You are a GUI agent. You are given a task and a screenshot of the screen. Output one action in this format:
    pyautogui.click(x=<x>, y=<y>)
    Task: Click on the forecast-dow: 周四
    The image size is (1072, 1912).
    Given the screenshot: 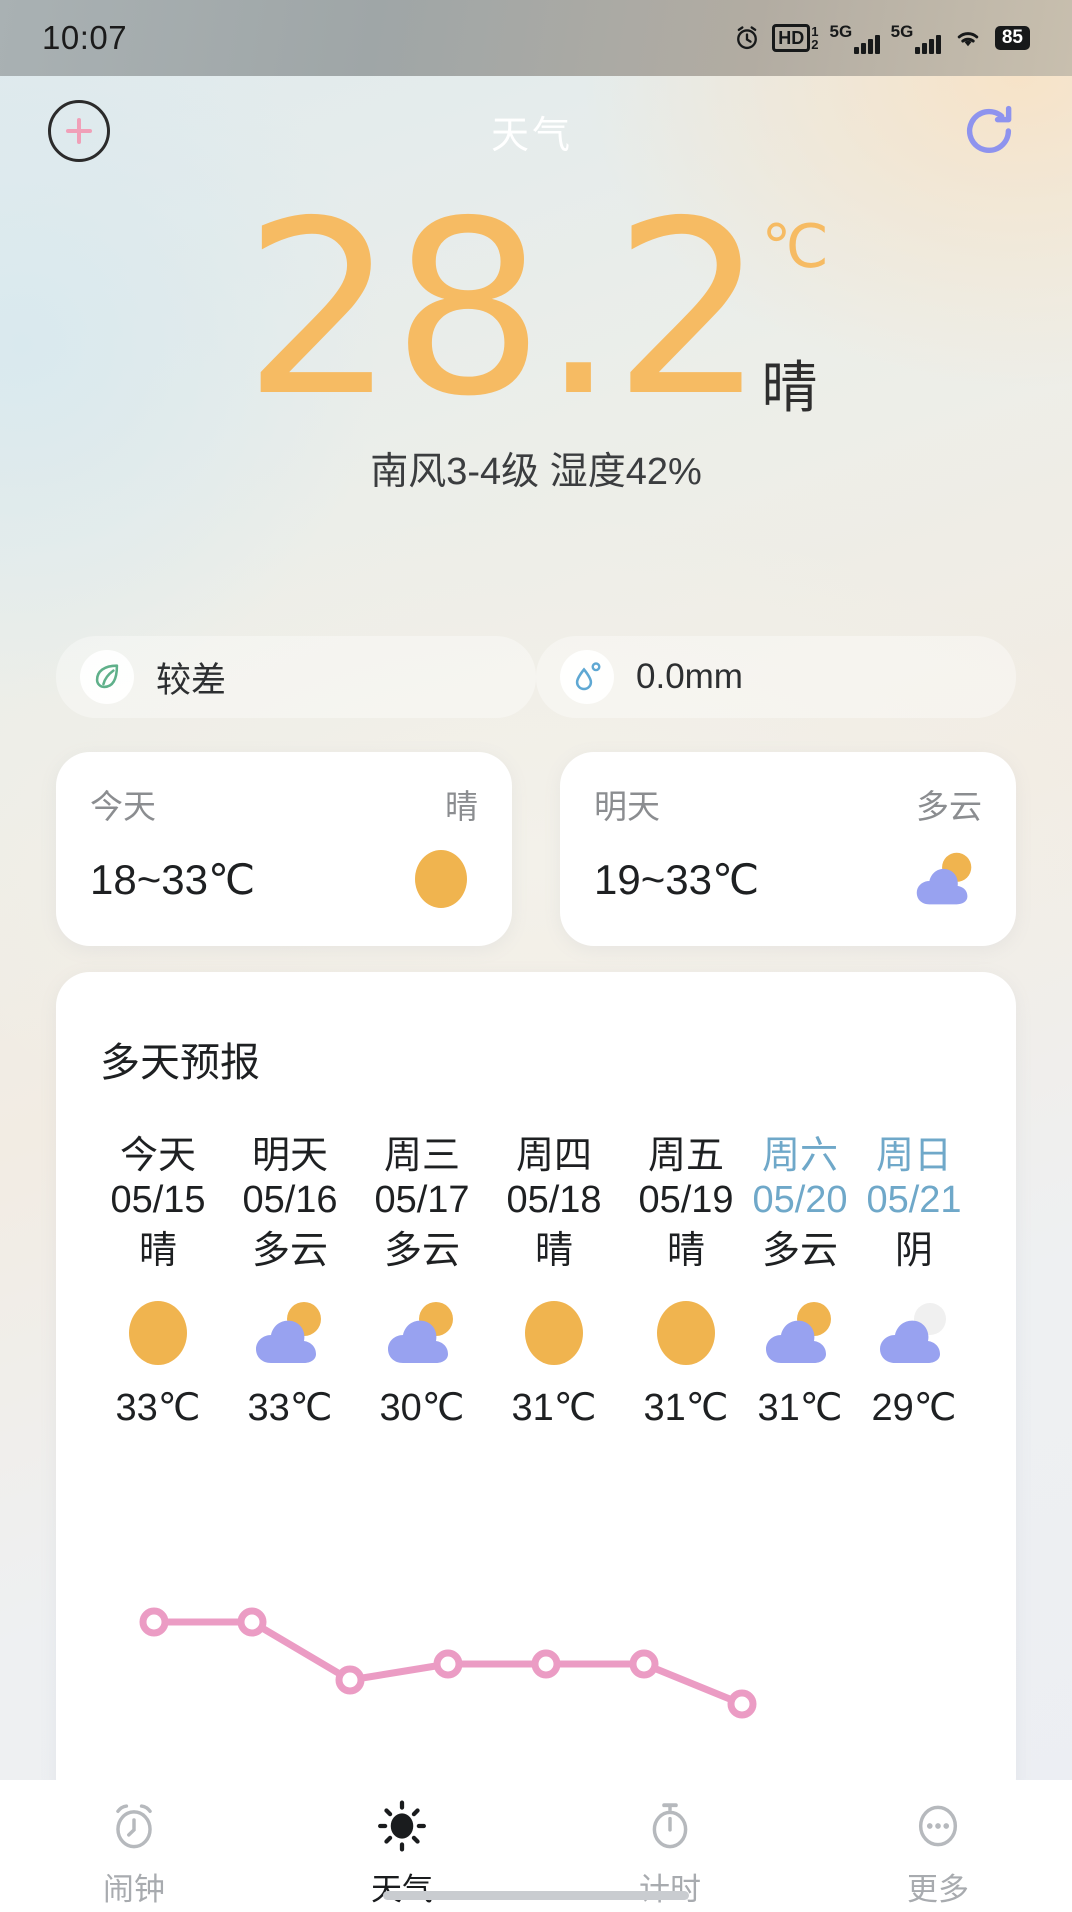 What is the action you would take?
    pyautogui.click(x=553, y=1156)
    